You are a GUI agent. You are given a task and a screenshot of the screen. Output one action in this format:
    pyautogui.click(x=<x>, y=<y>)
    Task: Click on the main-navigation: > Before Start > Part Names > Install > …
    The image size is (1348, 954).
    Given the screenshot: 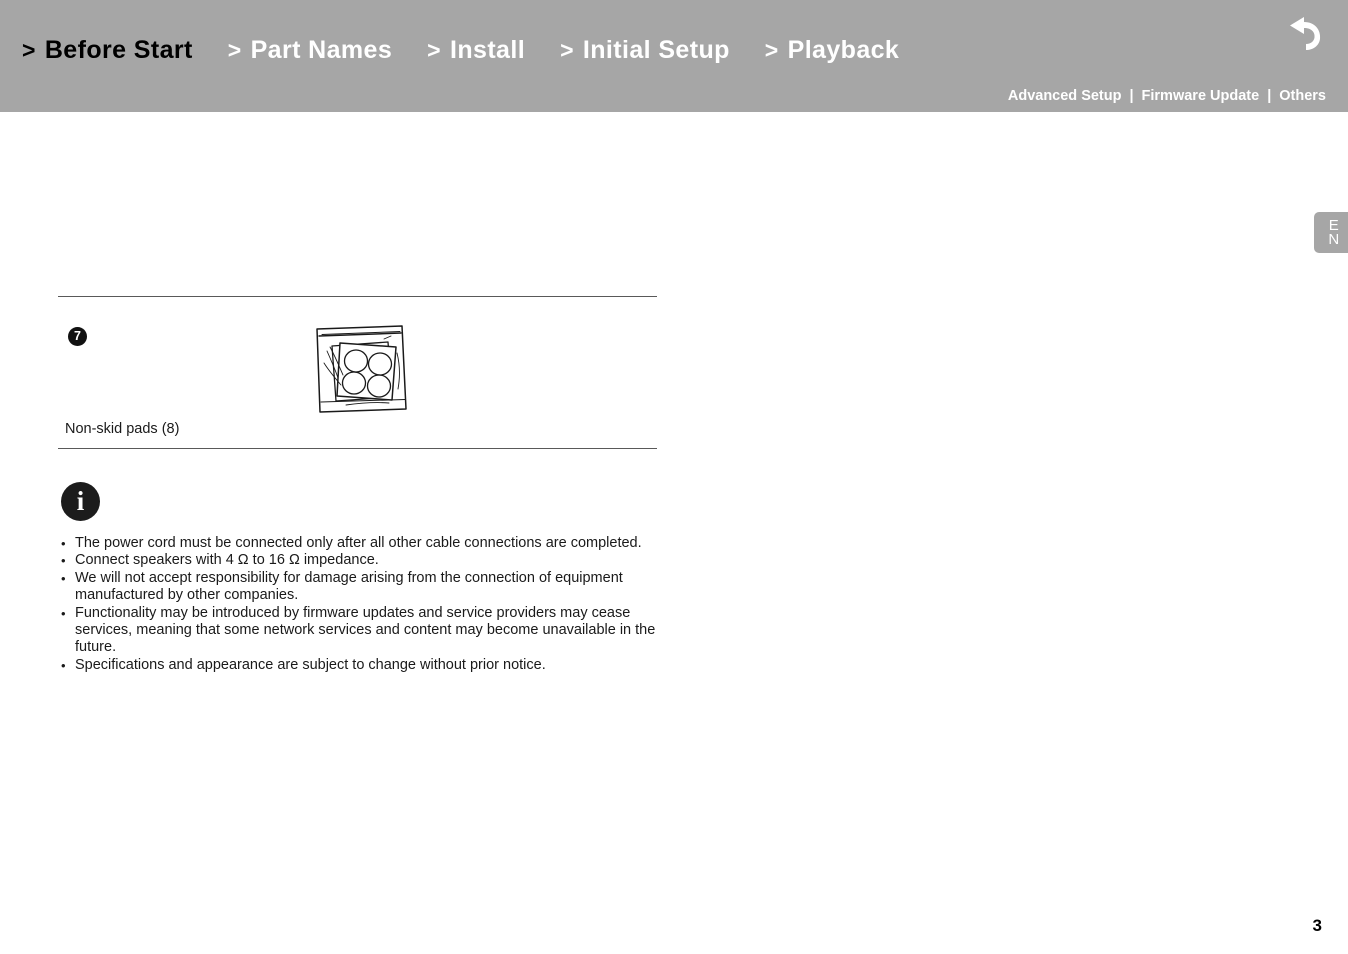 What is the action you would take?
    pyautogui.click(x=460, y=50)
    